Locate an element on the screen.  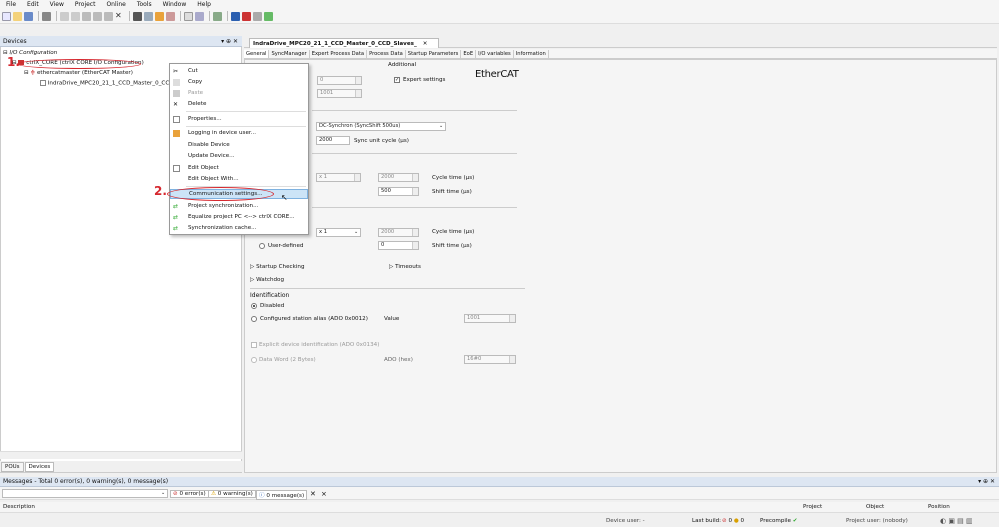
menu-item-edit-object: Edit Object is located at coordinates (239, 168).